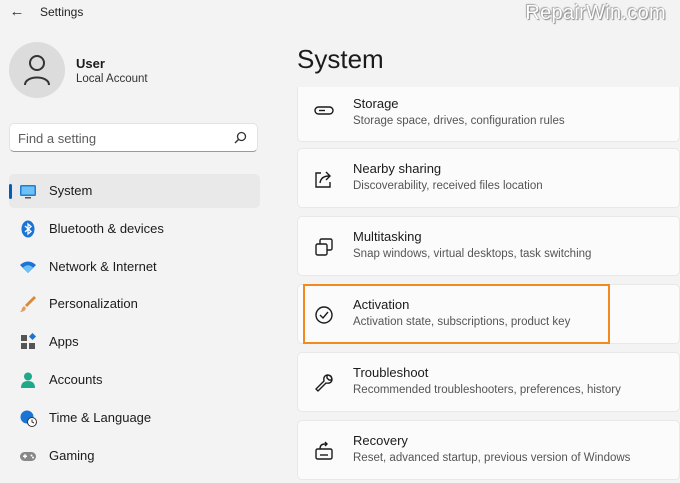 This screenshot has height=483, width=680. What do you see at coordinates (28, 418) in the screenshot?
I see `globe-clock-icon` at bounding box center [28, 418].